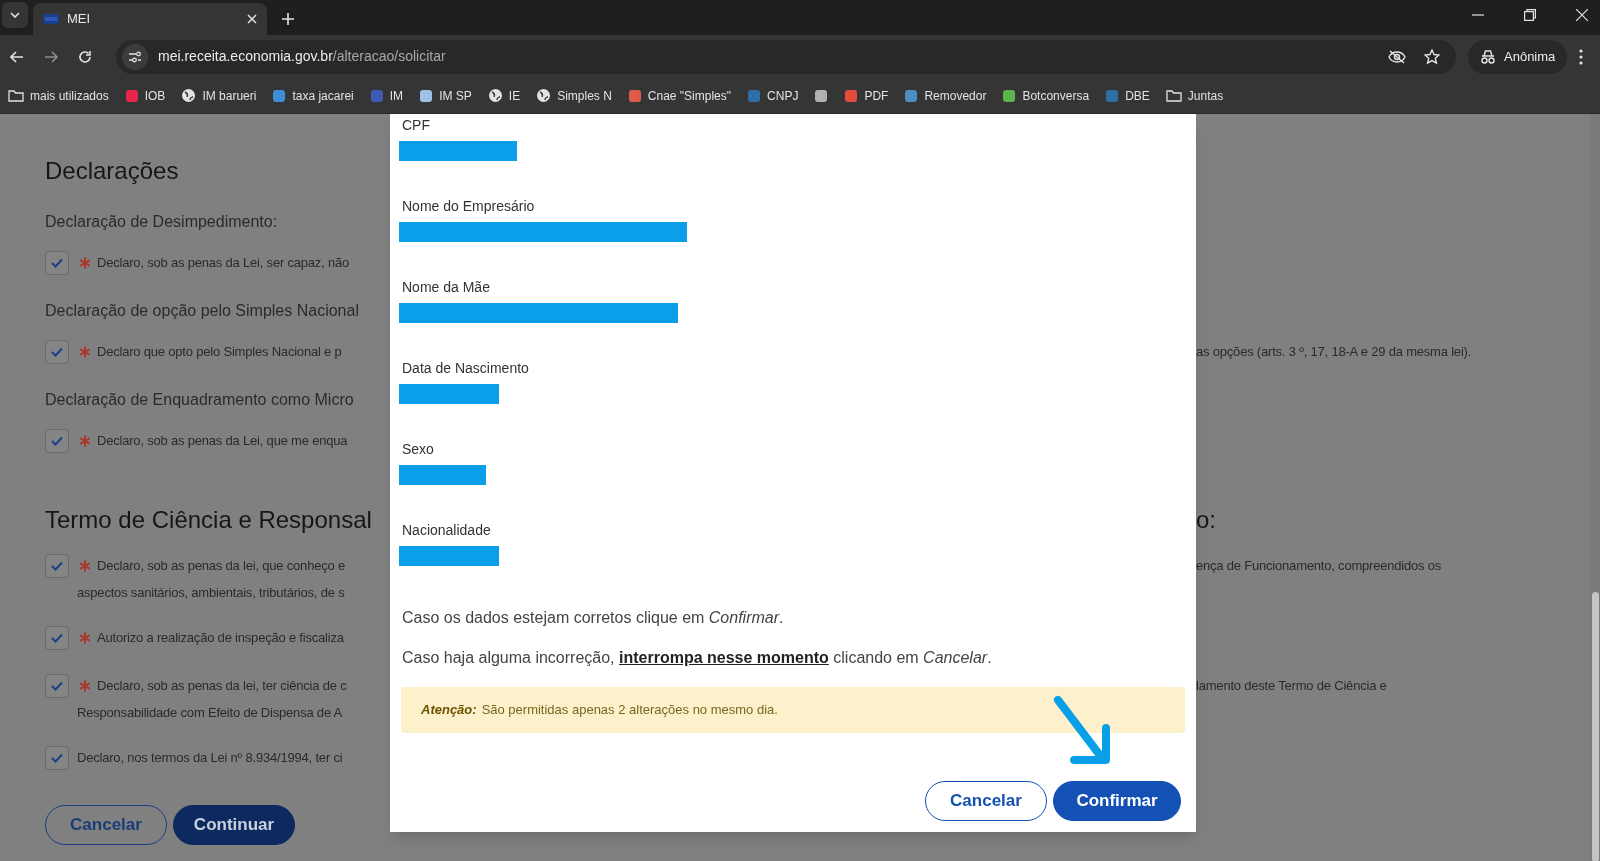 The width and height of the screenshot is (1600, 861). Describe the element at coordinates (866, 95) in the screenshot. I see `bookmark: PDF` at that location.